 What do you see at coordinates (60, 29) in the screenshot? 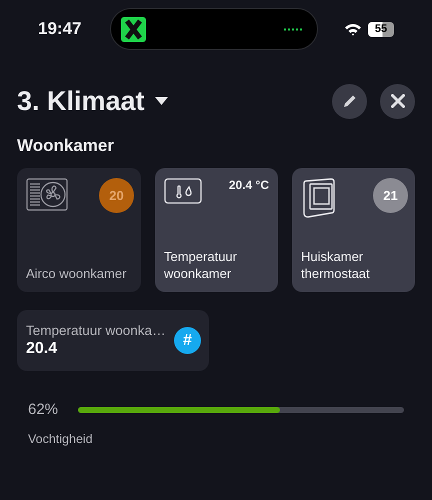
I see `clock-time: 19:47` at bounding box center [60, 29].